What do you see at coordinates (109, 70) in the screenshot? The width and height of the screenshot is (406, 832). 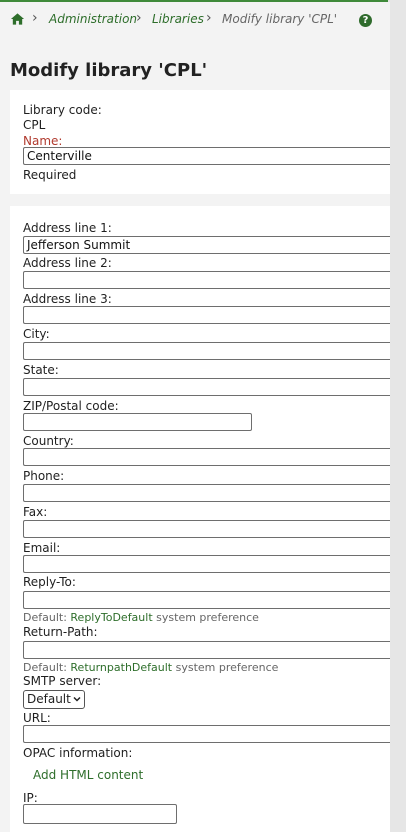 I see `page-title: Modify library 'CPL'` at bounding box center [109, 70].